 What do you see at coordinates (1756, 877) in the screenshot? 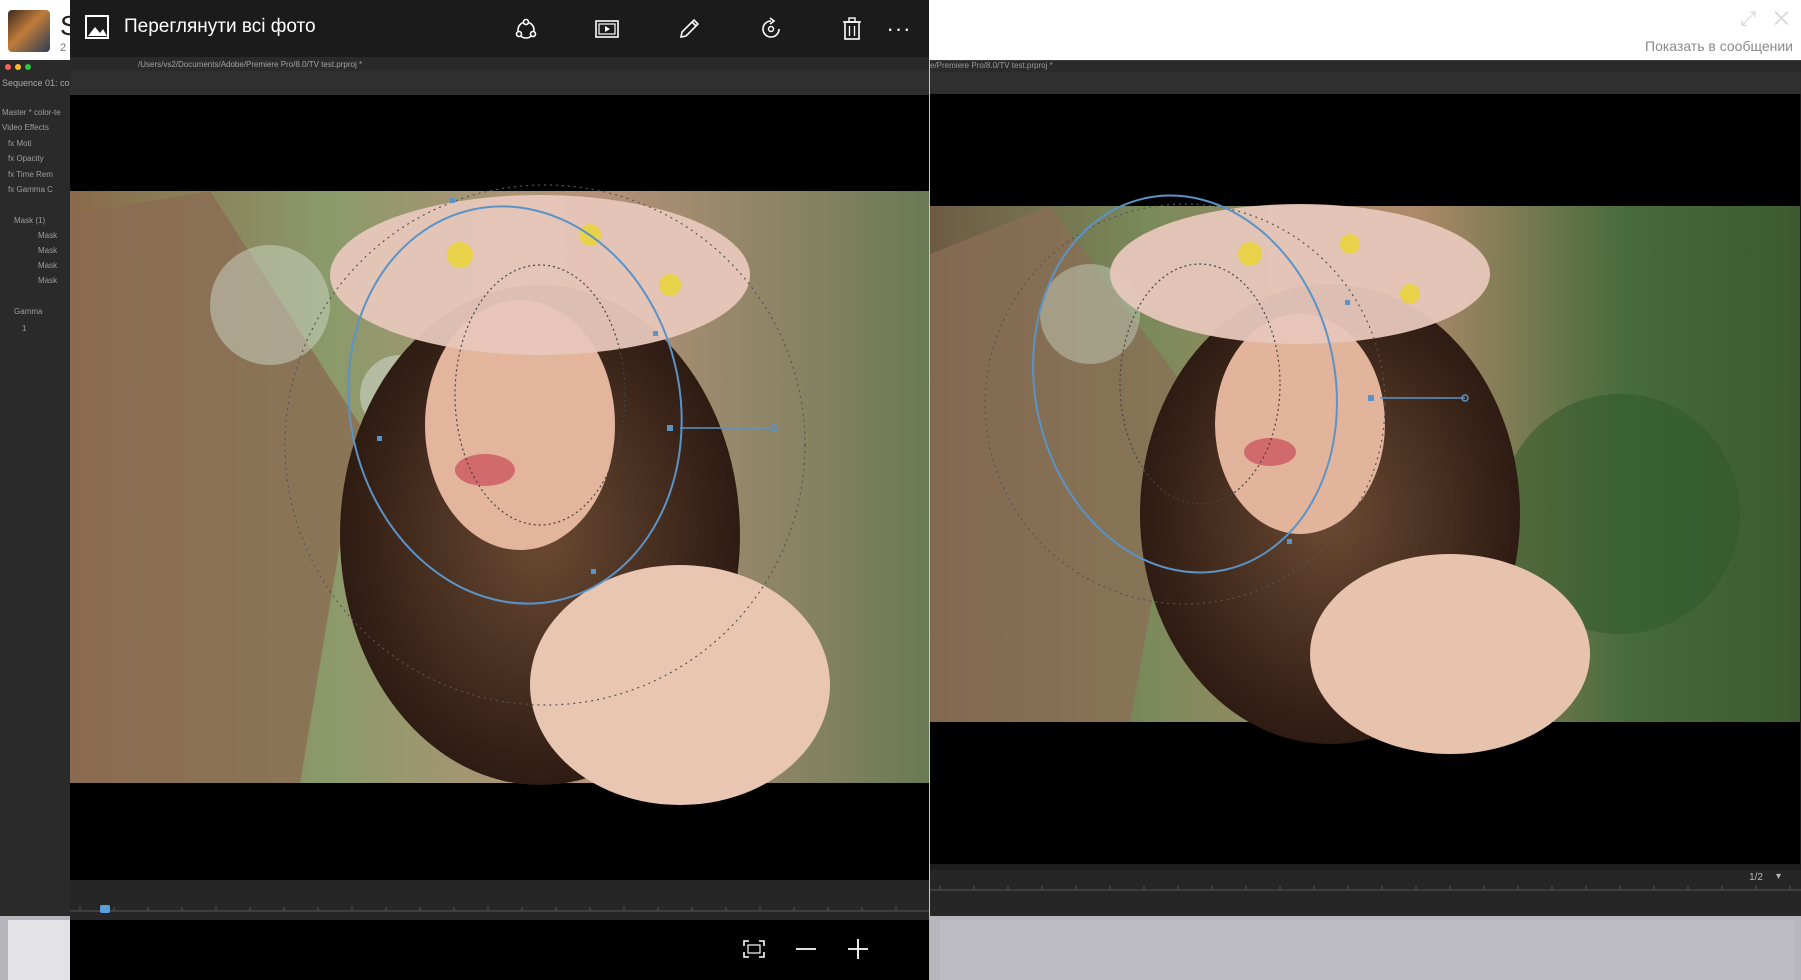
I see `resolution-select: 1/2` at bounding box center [1756, 877].